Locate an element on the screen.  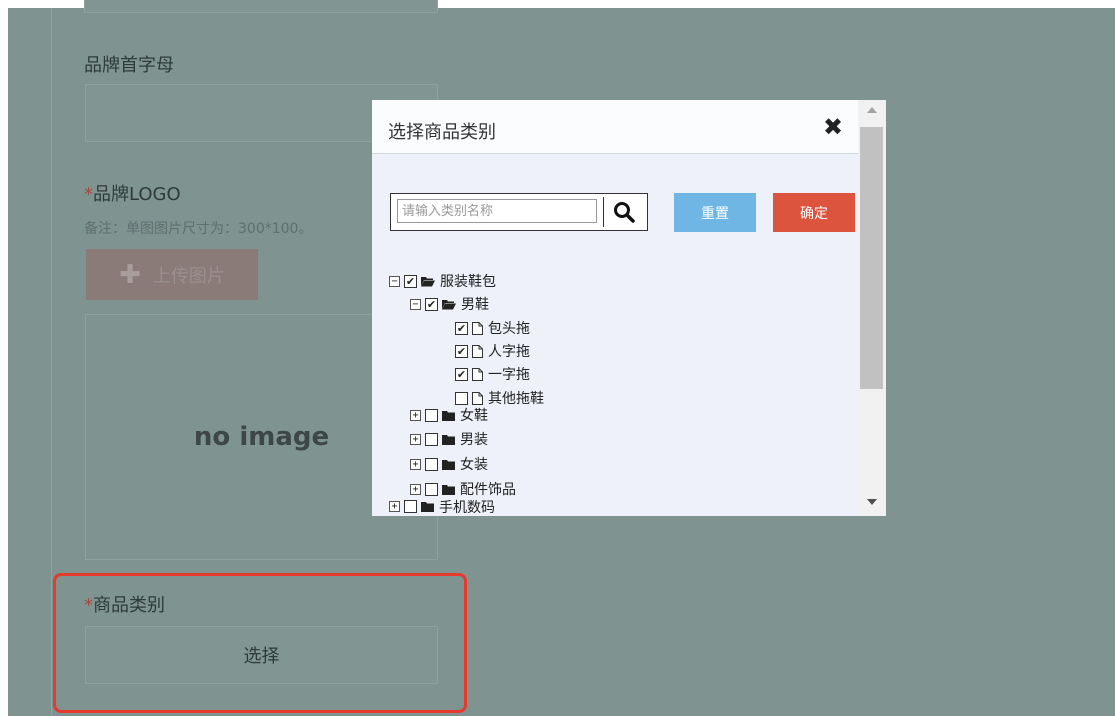
tree-node-label: 配件饰品 is located at coordinates (488, 490).